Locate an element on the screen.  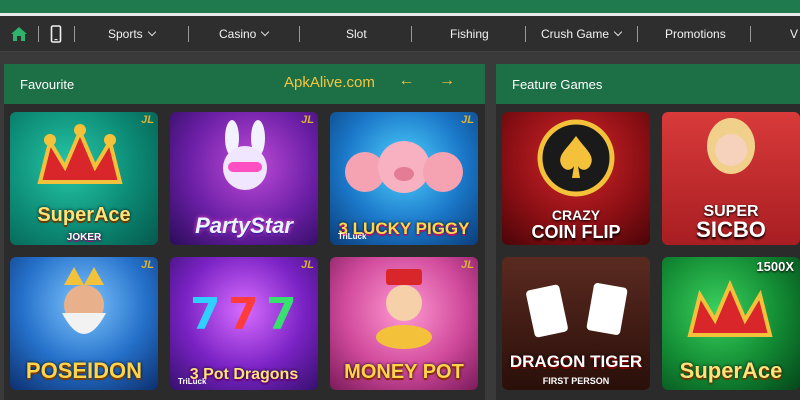
mobile-button is located at coordinates (56, 34).